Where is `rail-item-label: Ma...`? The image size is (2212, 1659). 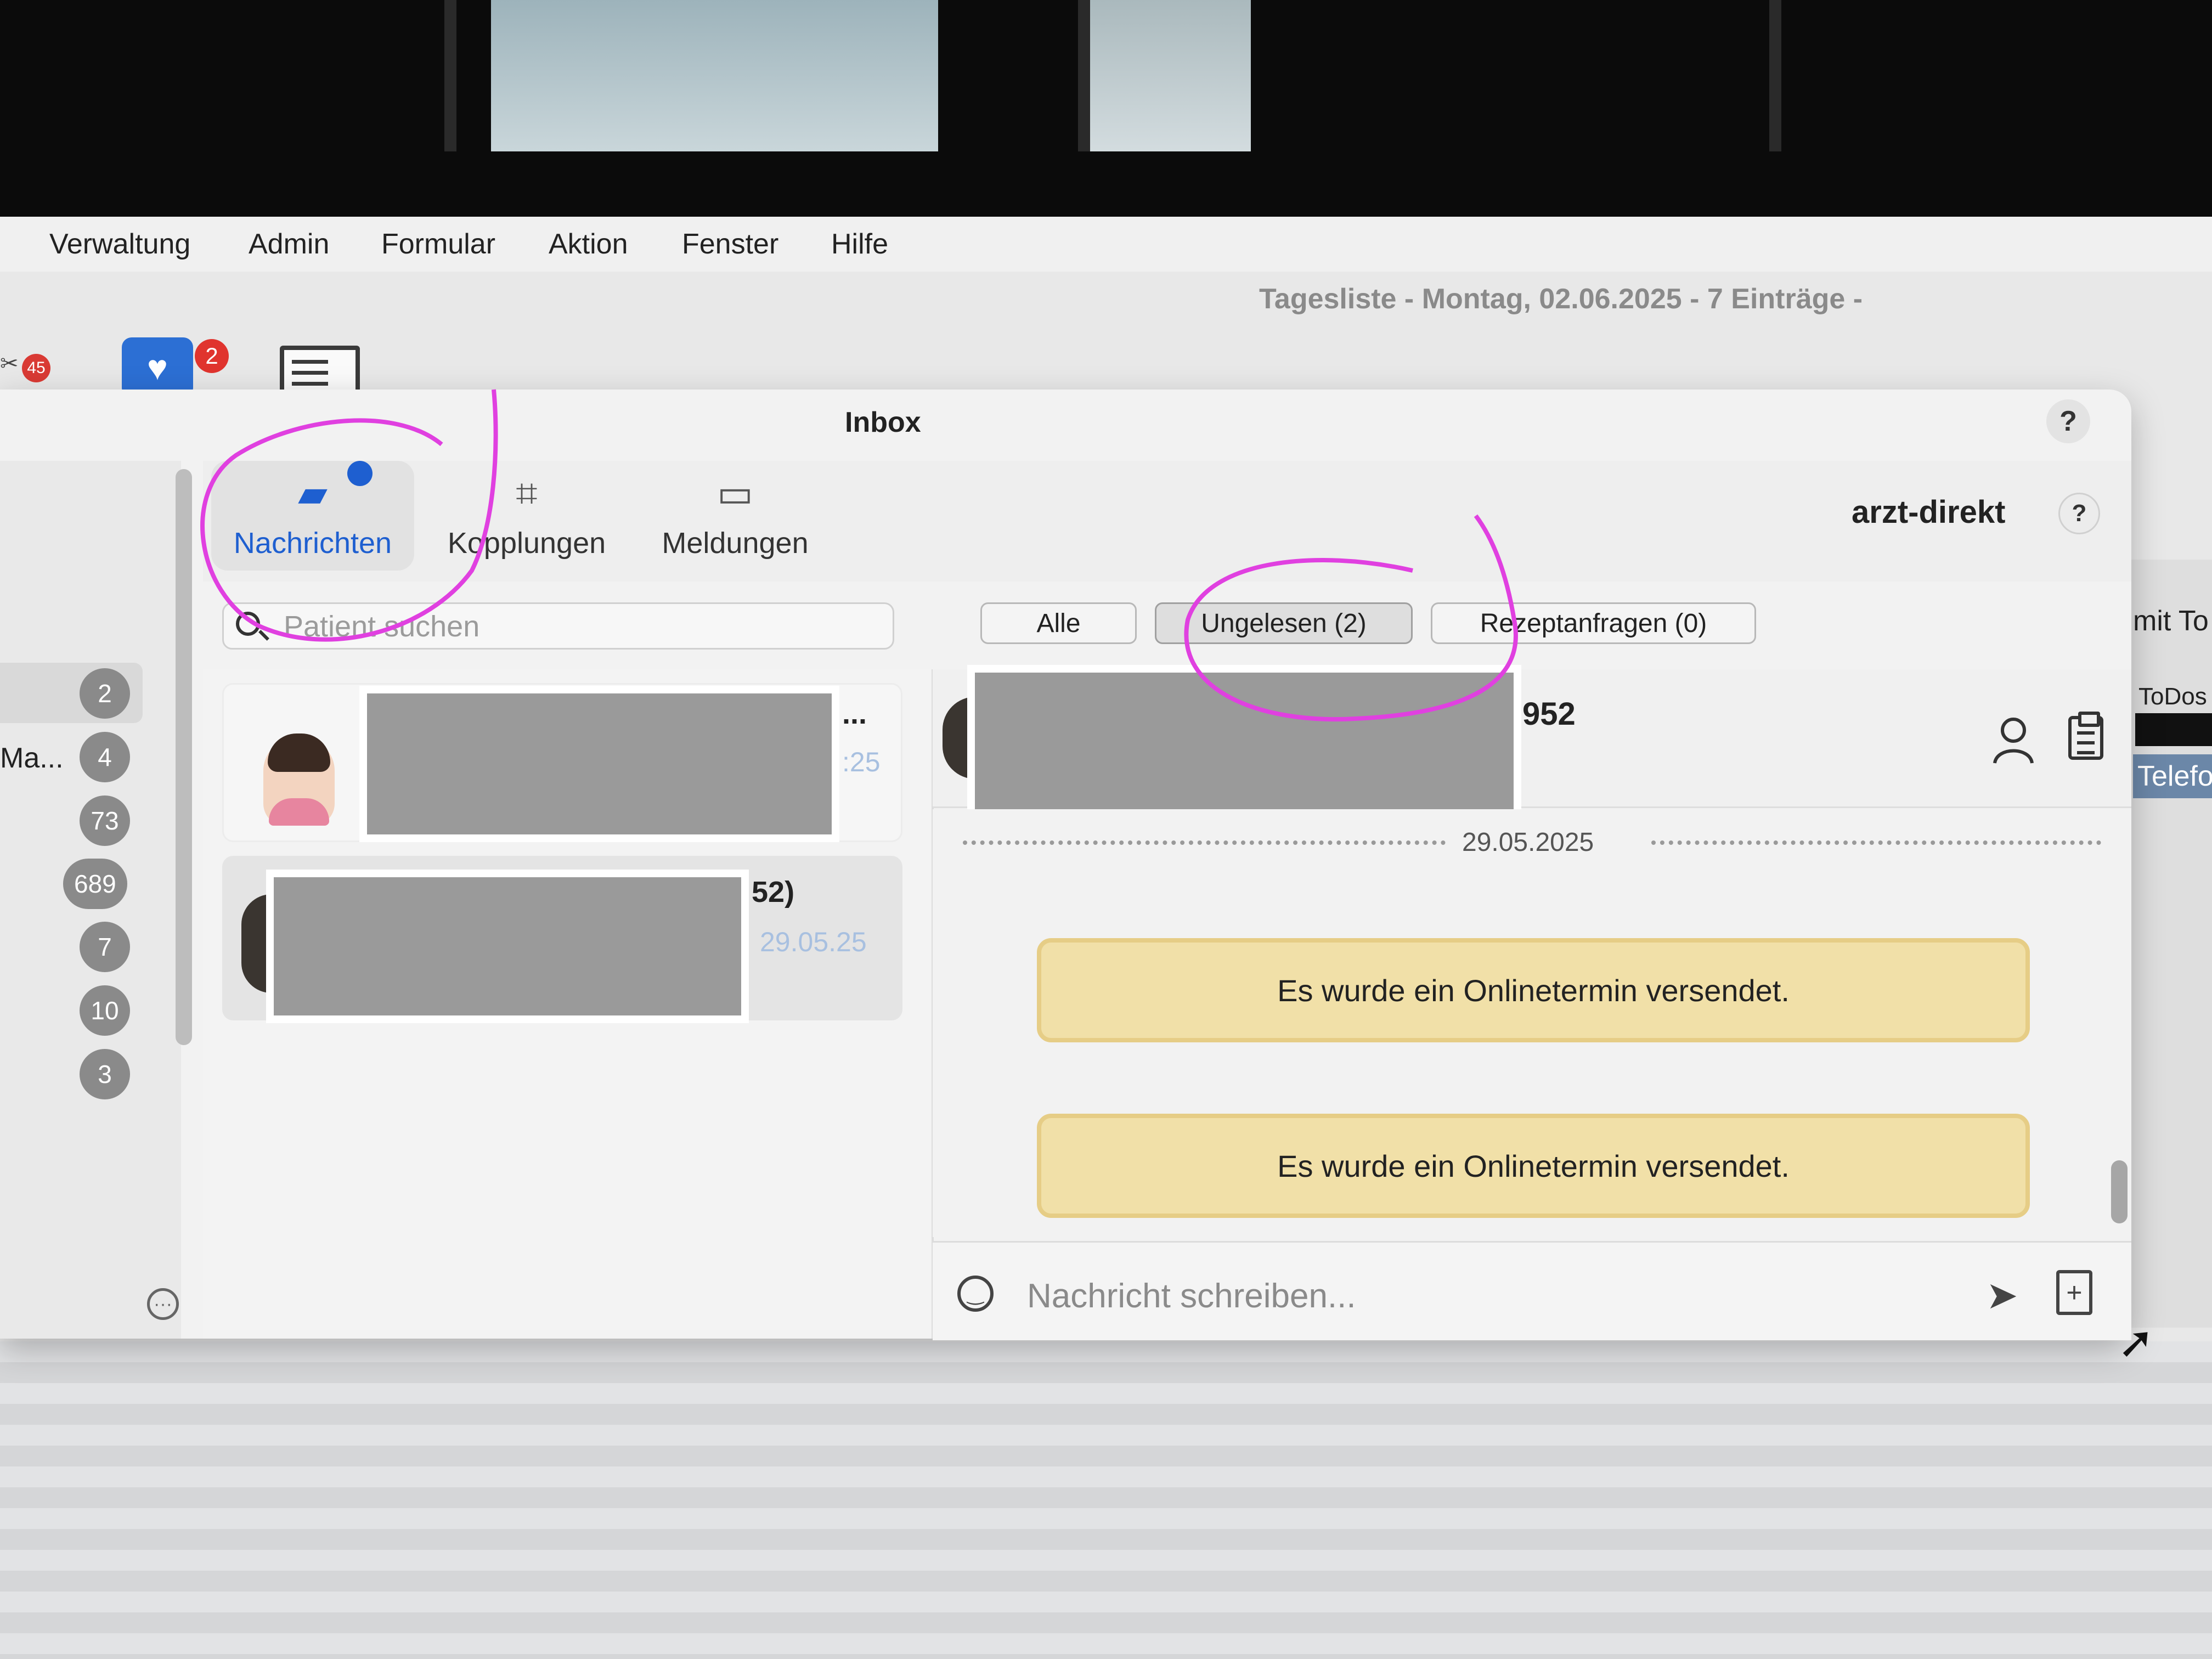 rail-item-label: Ma... is located at coordinates (32, 758).